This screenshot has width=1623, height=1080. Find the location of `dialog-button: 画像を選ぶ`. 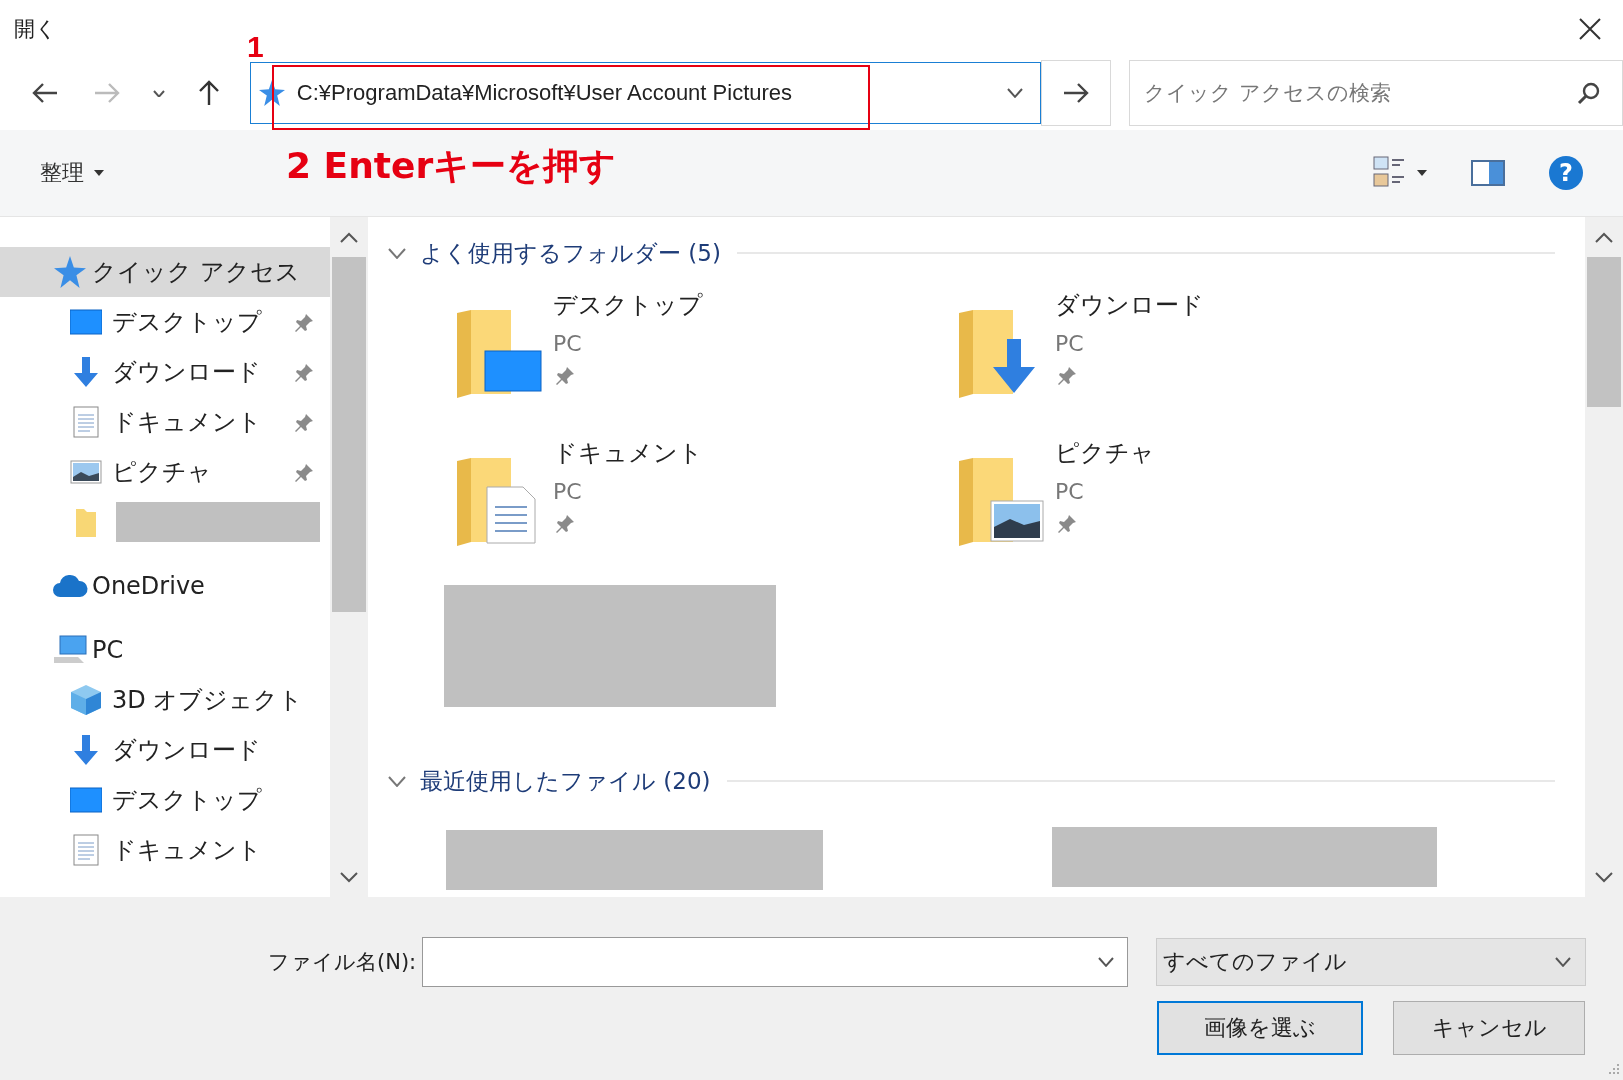

dialog-button: 画像を選ぶ is located at coordinates (1260, 1028).